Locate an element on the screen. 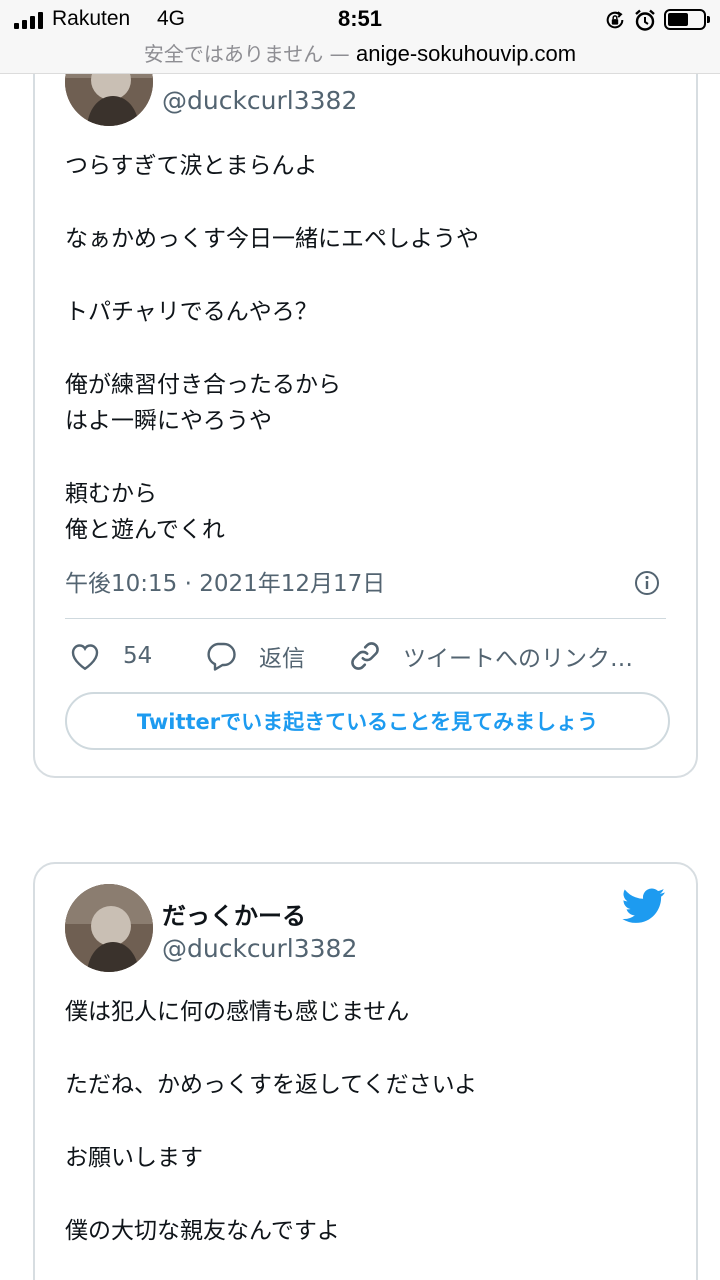 This screenshot has height=1280, width=720. like-count: 54 is located at coordinates (138, 656).